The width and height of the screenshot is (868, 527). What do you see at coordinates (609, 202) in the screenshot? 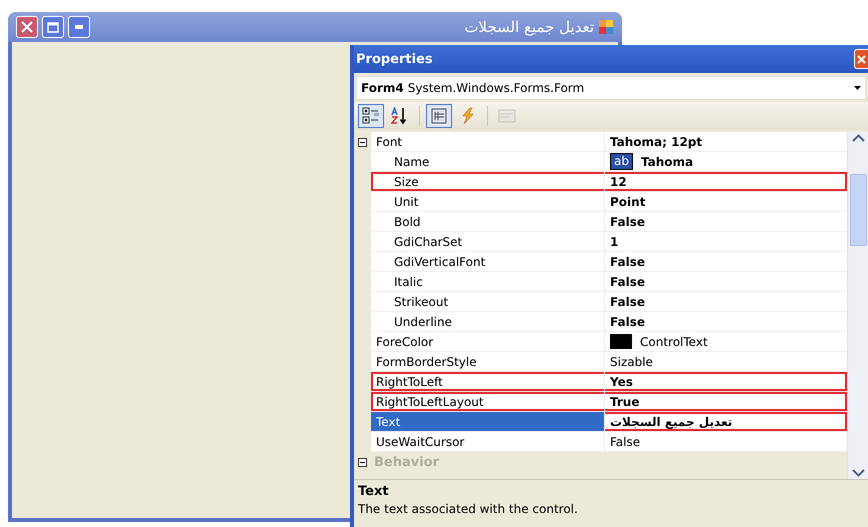
I see `property-row: Unit Point` at bounding box center [609, 202].